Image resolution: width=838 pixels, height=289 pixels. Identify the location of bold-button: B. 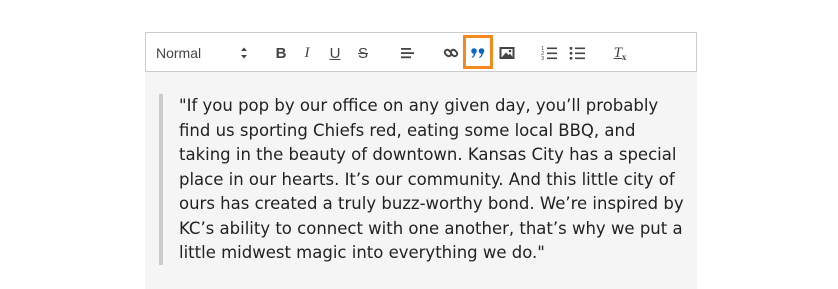
(281, 53).